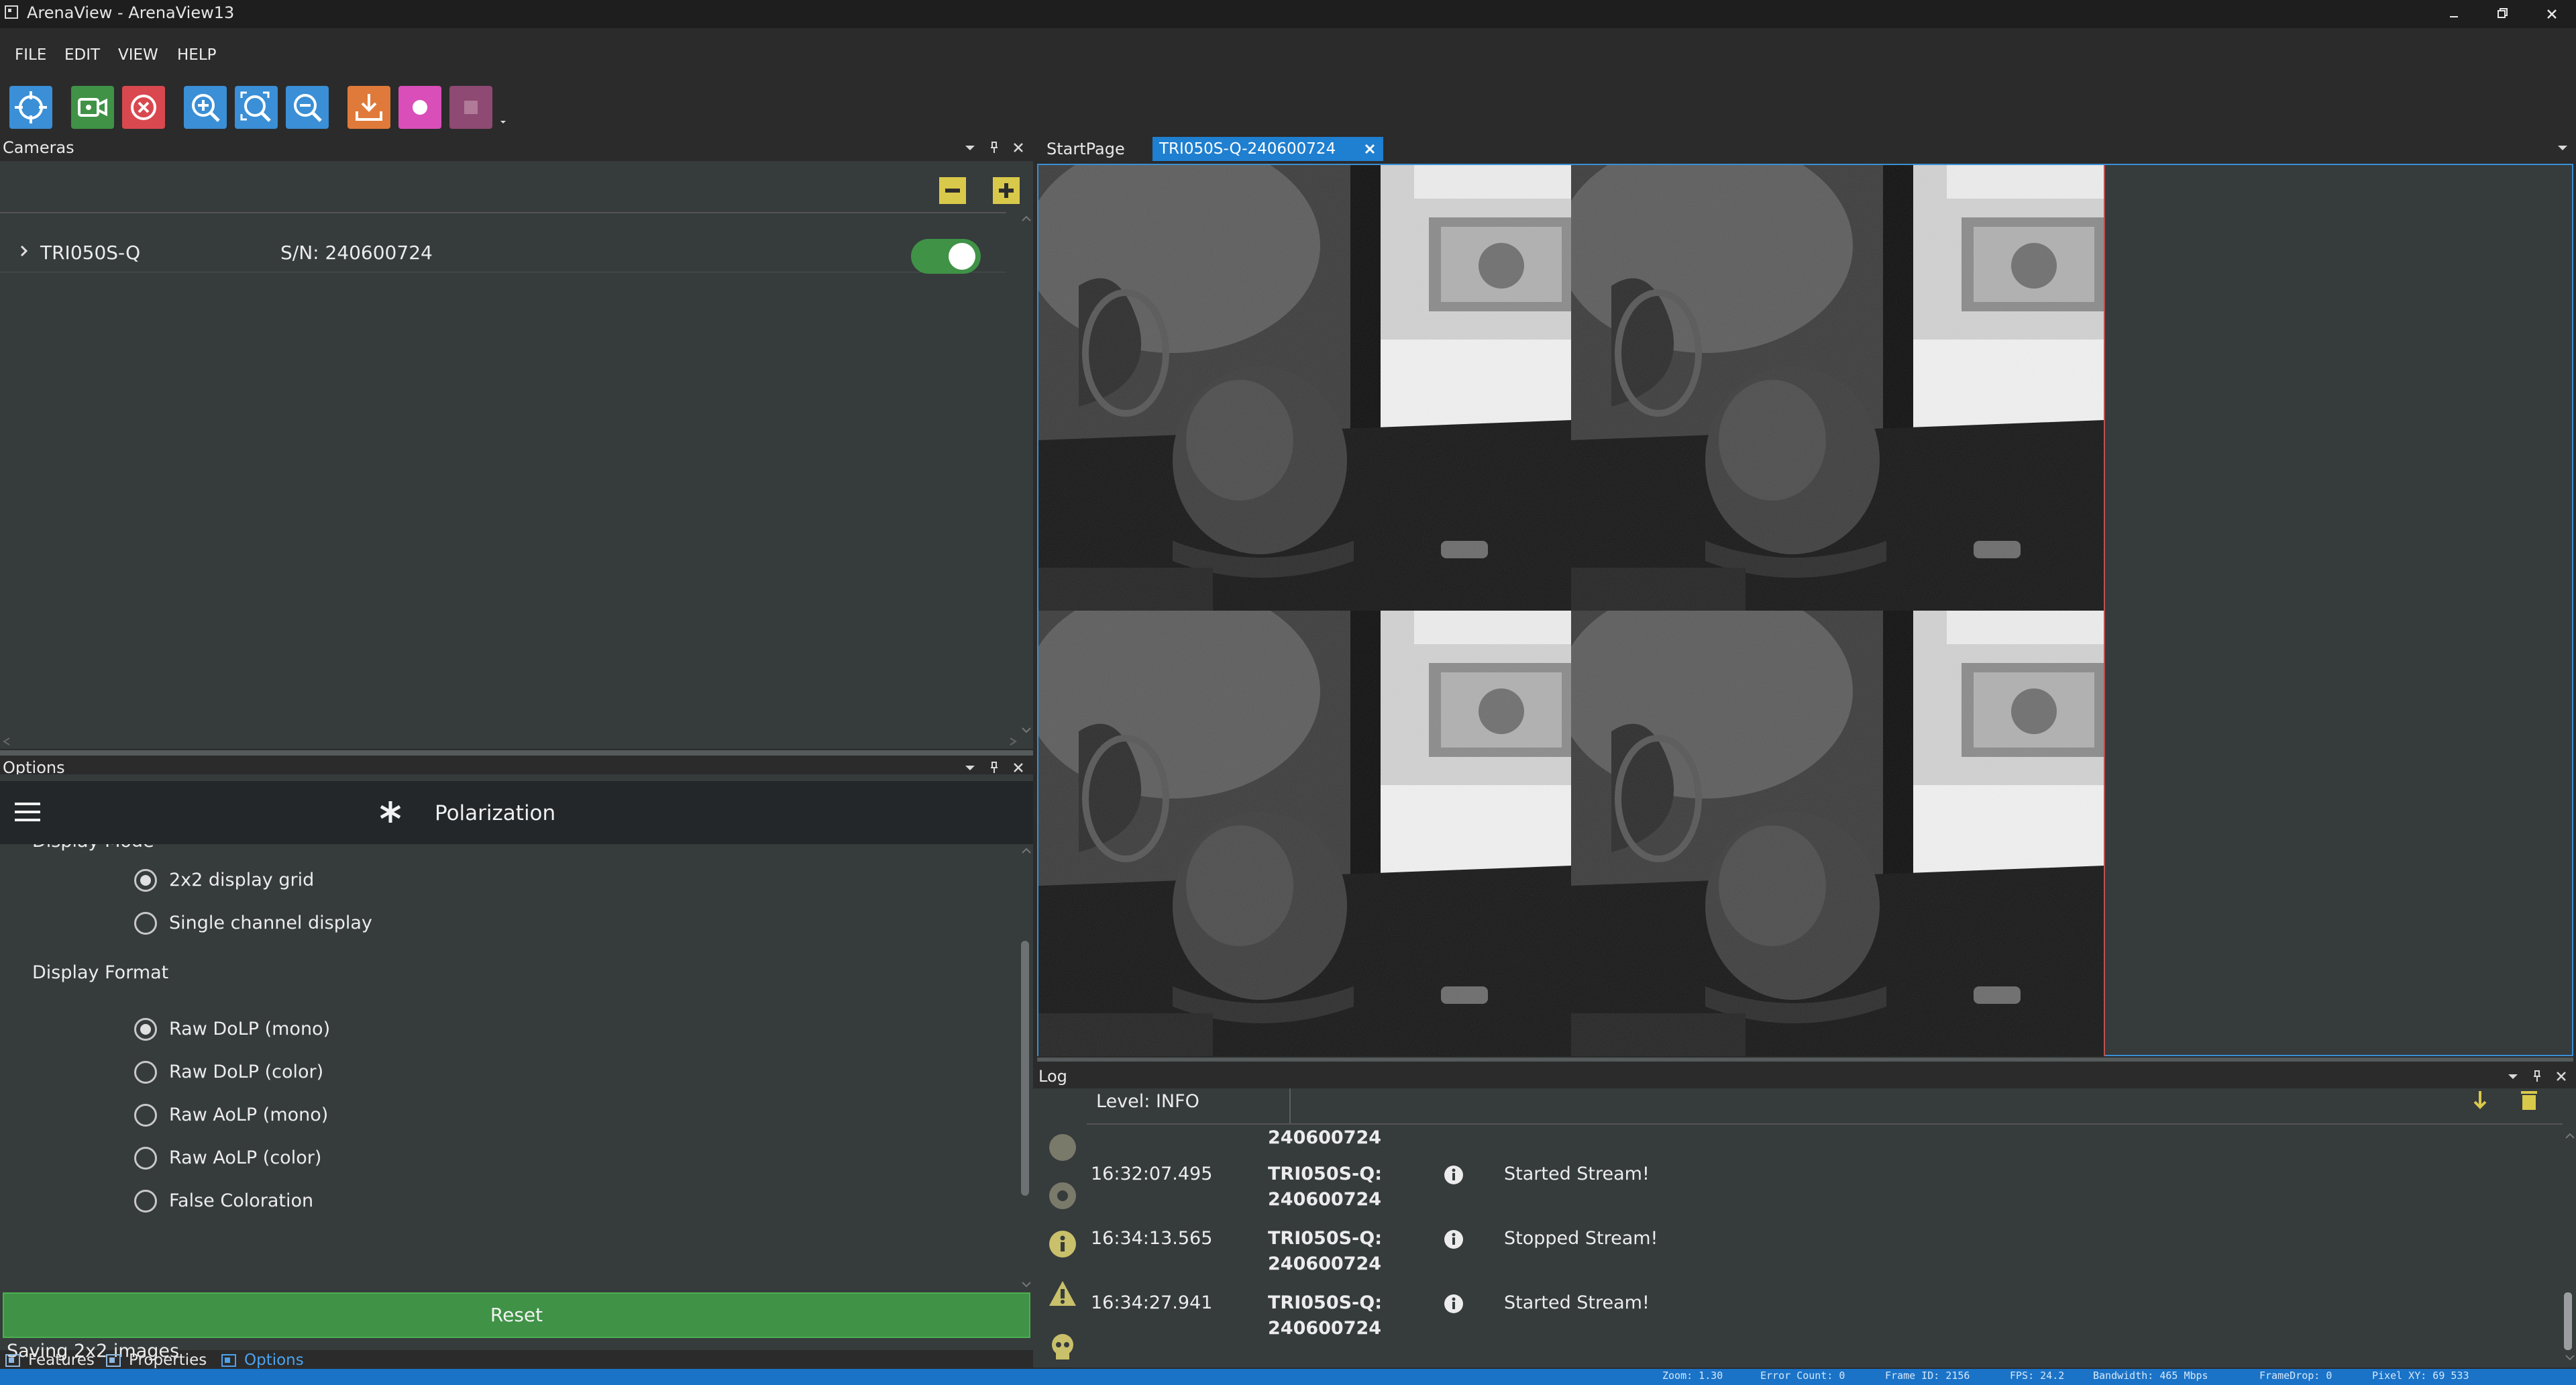 Image resolution: width=2576 pixels, height=1385 pixels. Describe the element at coordinates (2037, 1376) in the screenshot. I see `status-fps: FPS: 24.2` at that location.